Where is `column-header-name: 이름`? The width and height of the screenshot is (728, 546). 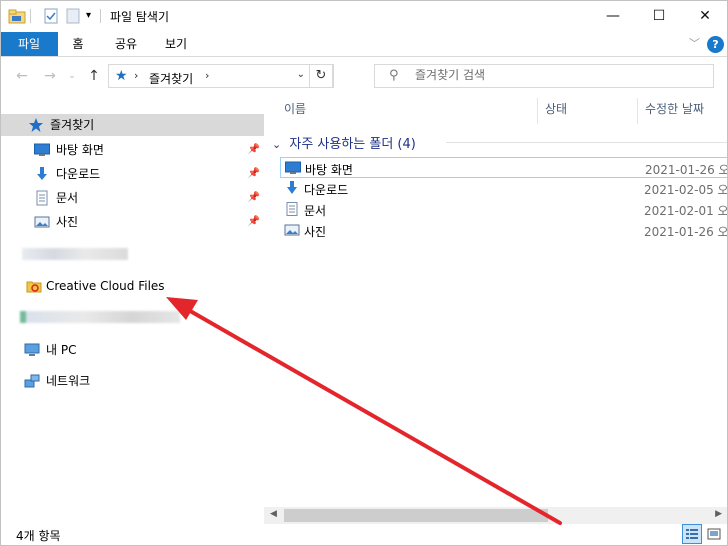 column-header-name: 이름 is located at coordinates (295, 111).